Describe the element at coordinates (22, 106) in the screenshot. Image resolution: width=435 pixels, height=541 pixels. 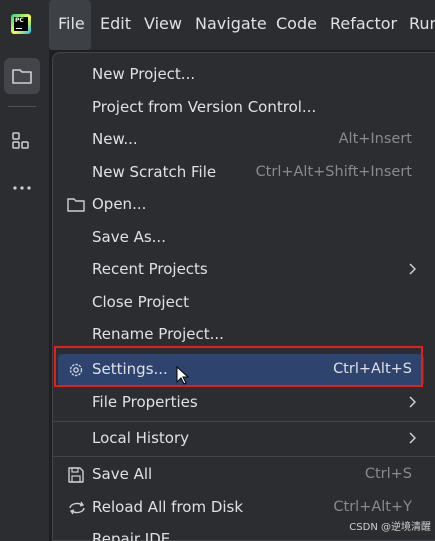
I see `strip-divider` at that location.